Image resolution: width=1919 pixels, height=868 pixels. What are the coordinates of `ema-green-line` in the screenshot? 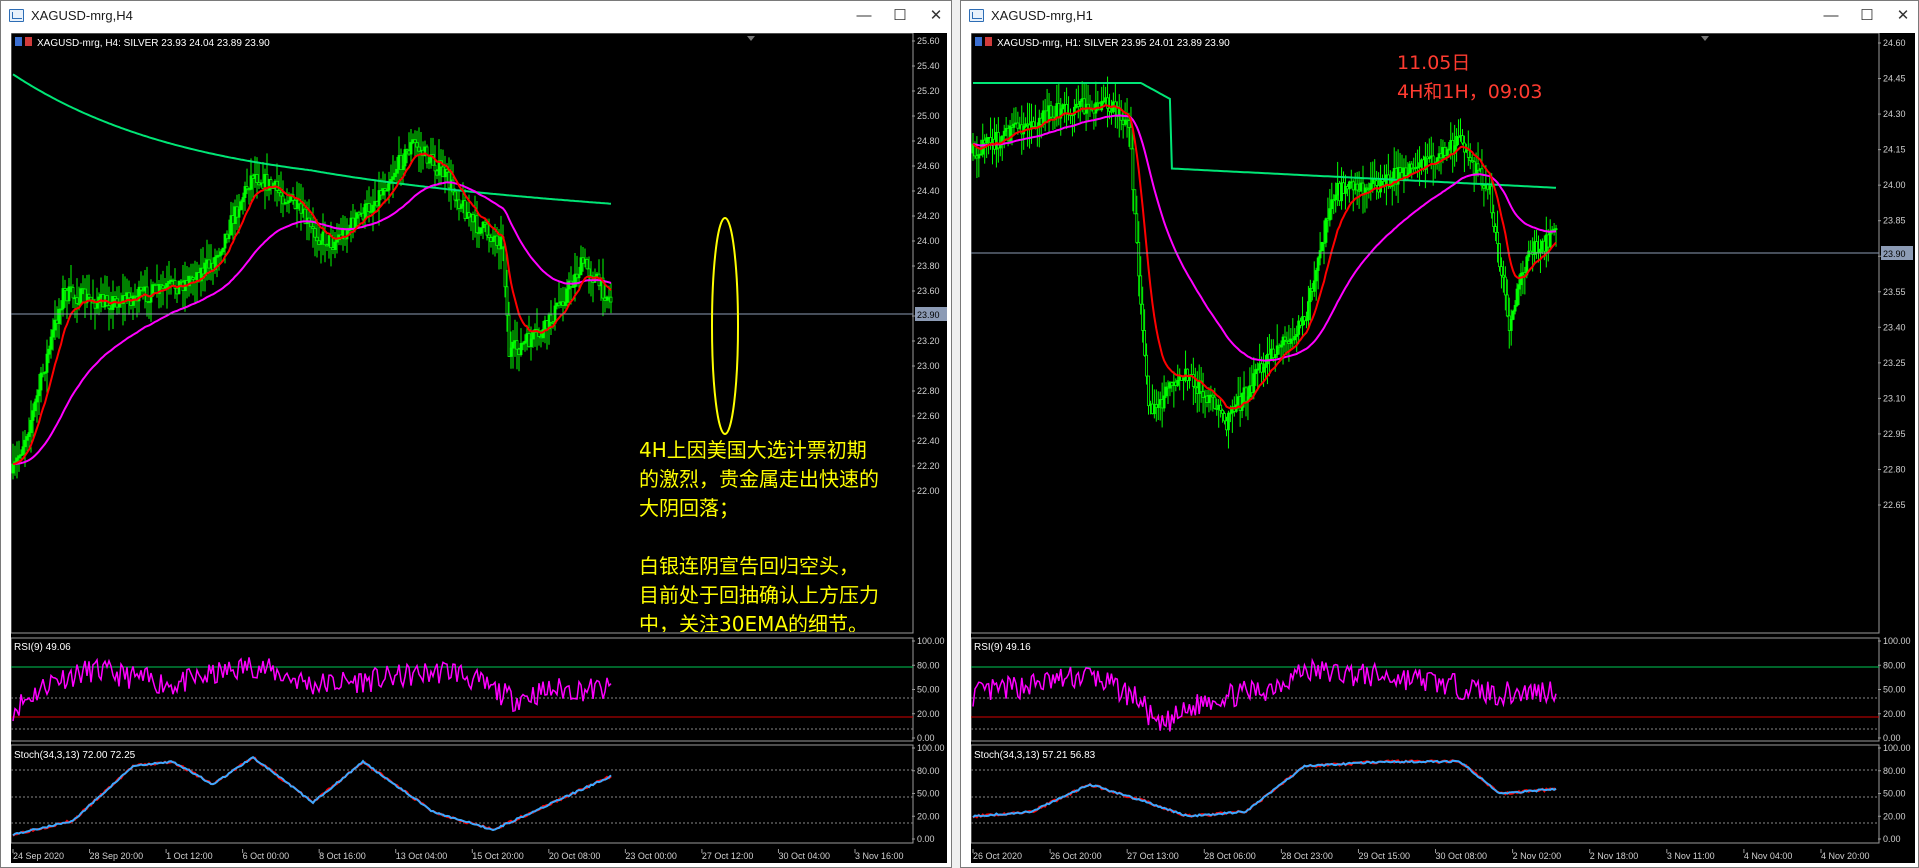 It's located at (312, 139).